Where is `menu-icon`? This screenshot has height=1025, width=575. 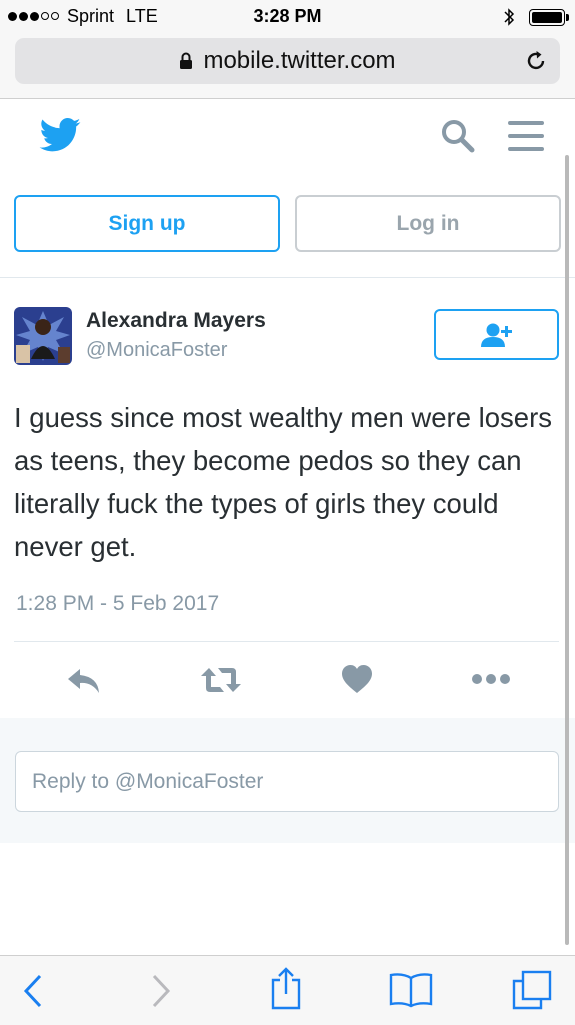
menu-icon is located at coordinates (526, 136).